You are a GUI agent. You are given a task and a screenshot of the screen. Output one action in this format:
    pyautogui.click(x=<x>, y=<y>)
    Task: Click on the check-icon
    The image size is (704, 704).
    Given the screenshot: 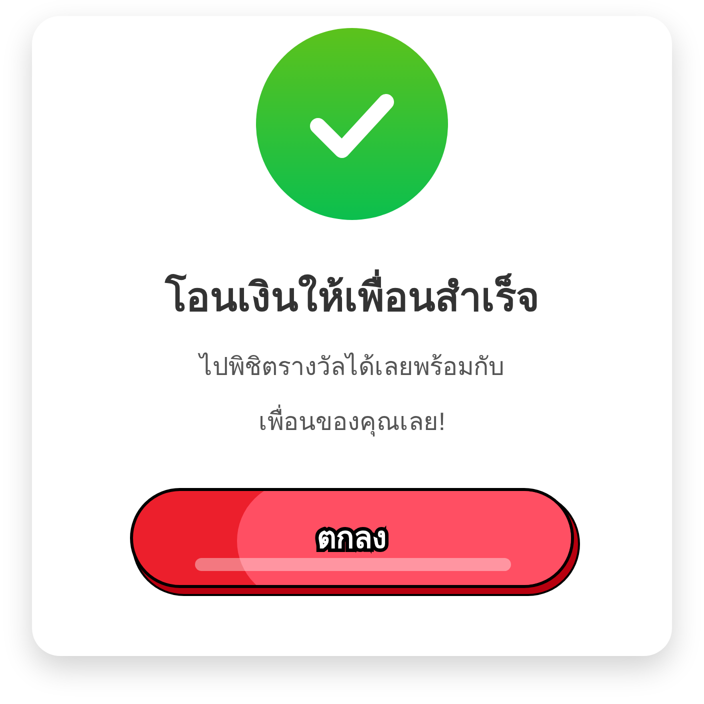 What is the action you would take?
    pyautogui.click(x=352, y=124)
    